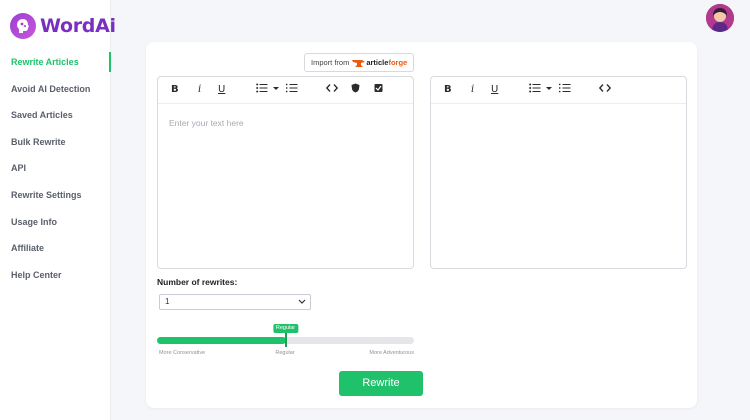  What do you see at coordinates (378, 90) in the screenshot?
I see `check-box-icon` at bounding box center [378, 90].